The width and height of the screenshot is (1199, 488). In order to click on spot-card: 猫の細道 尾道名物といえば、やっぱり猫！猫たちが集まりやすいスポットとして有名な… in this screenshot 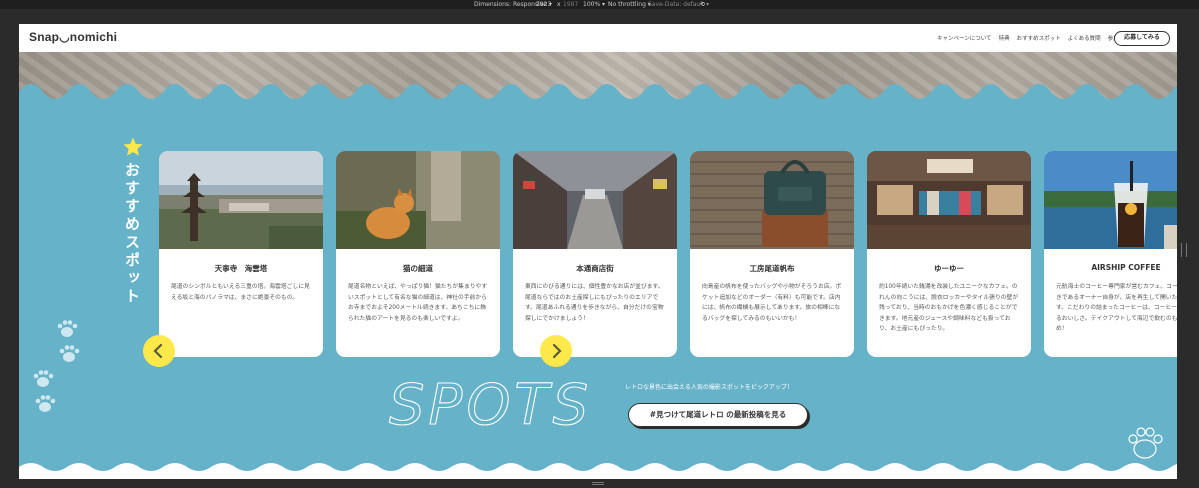, I will do `click(418, 254)`.